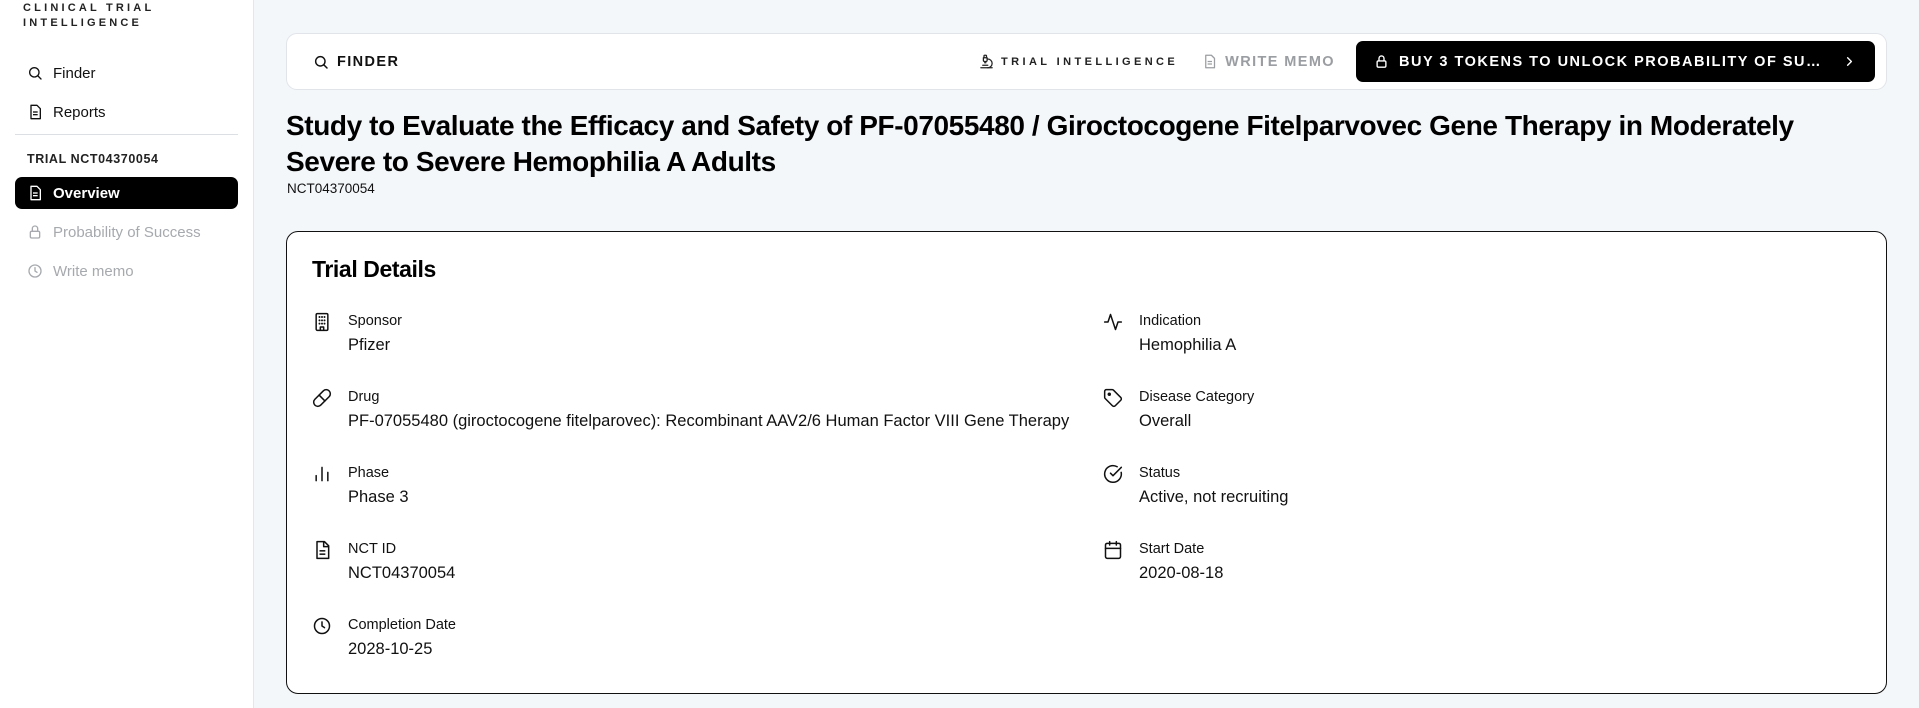 This screenshot has width=1919, height=708. What do you see at coordinates (1113, 550) in the screenshot?
I see `calendar-icon` at bounding box center [1113, 550].